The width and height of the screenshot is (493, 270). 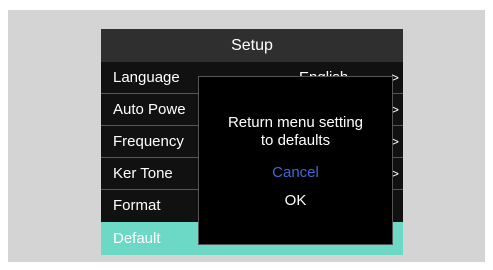 I want to click on ok-button: OK, so click(x=295, y=200).